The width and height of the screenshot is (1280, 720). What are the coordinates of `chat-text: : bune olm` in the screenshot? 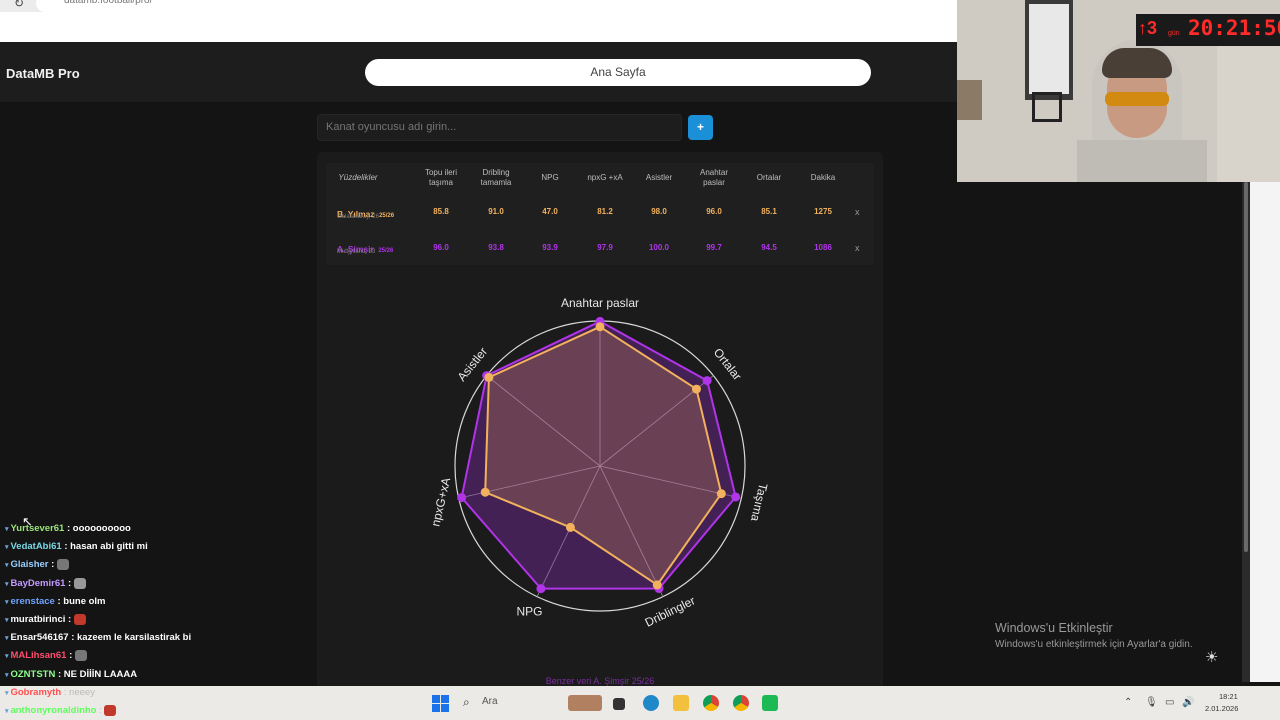 It's located at (81, 601).